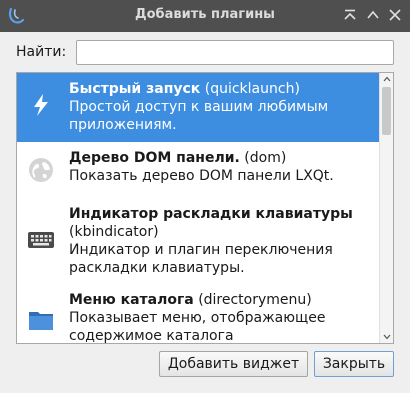 This screenshot has width=410, height=393. I want to click on maximize-button, so click(373, 15).